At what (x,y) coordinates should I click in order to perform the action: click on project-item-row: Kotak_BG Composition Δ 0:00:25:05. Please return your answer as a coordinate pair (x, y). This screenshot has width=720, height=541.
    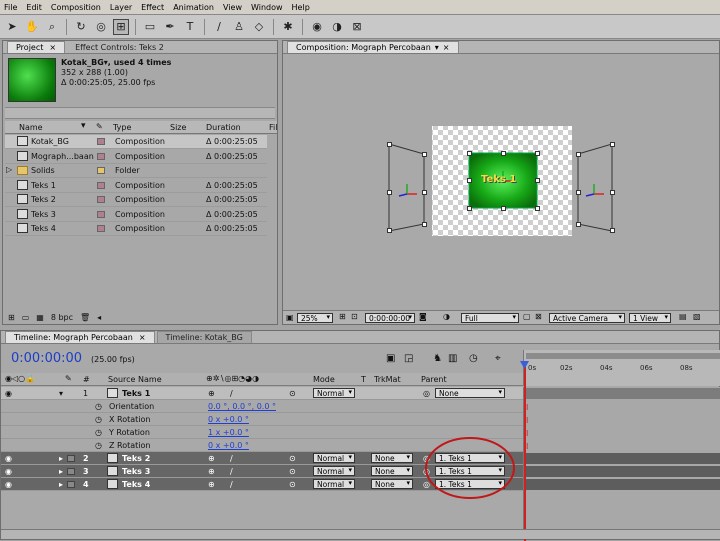
    Looking at the image, I should click on (136, 142).